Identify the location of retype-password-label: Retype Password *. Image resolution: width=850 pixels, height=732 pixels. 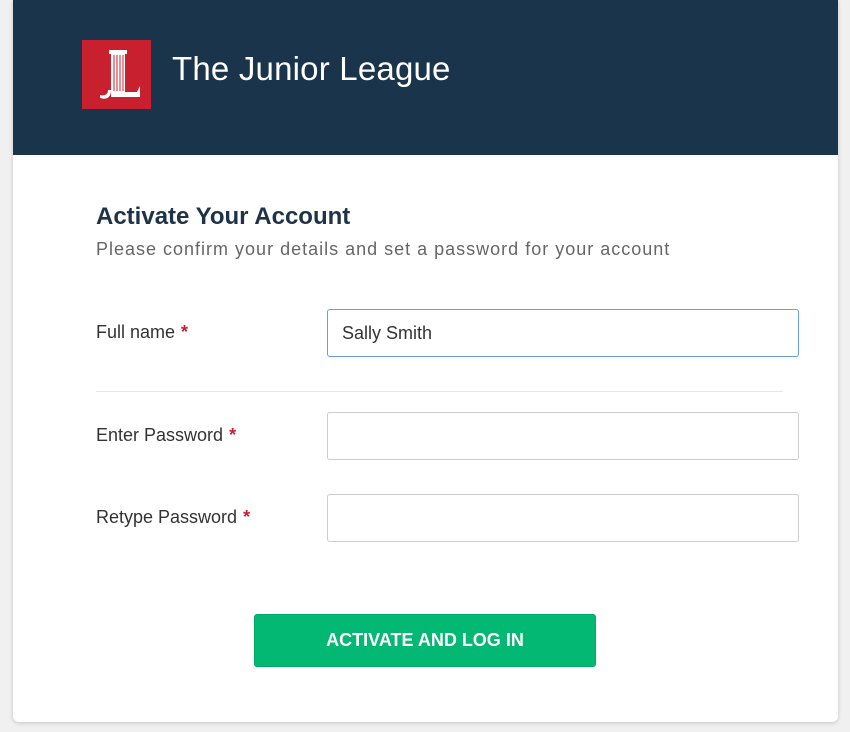
(173, 517).